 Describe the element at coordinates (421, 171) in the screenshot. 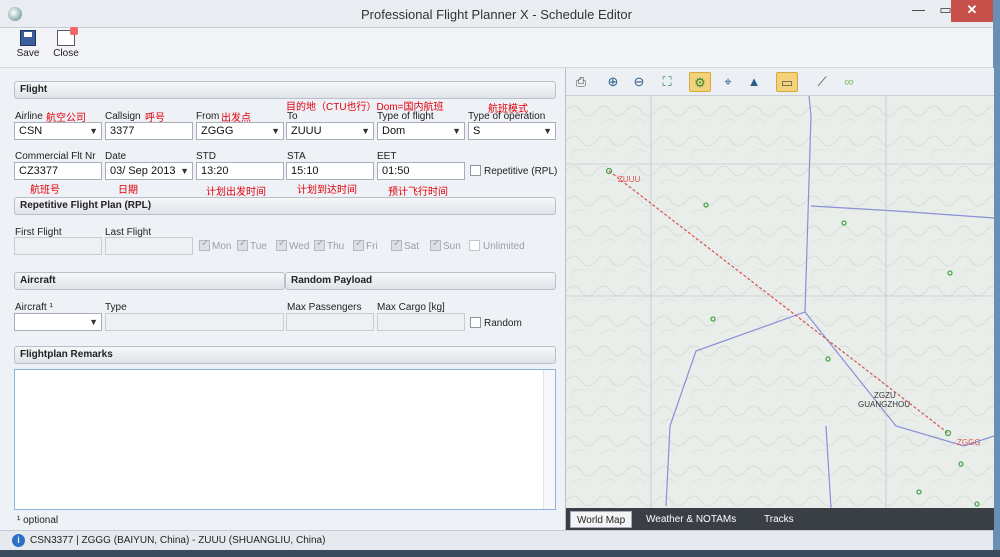

I see `eet-input: 01:50` at that location.